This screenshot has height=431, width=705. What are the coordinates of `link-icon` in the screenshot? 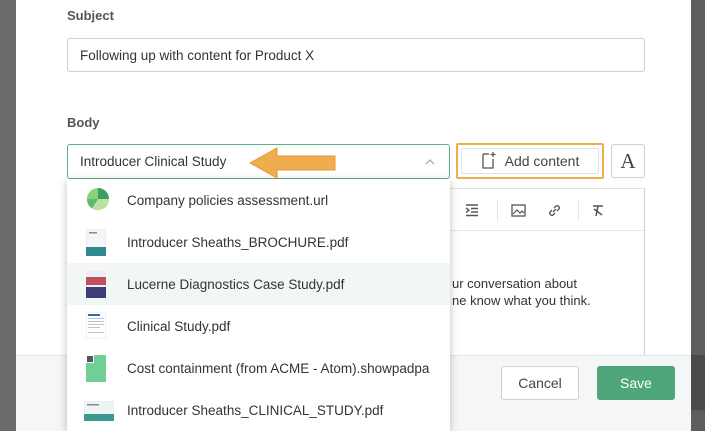 It's located at (554, 210).